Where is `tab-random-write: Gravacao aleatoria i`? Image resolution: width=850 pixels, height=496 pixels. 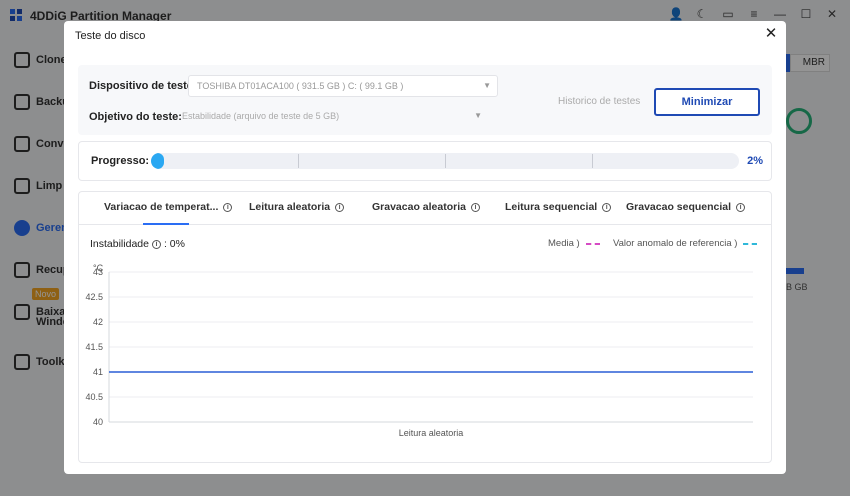
tab-random-write: Gravacao aleatoria i is located at coordinates (426, 207).